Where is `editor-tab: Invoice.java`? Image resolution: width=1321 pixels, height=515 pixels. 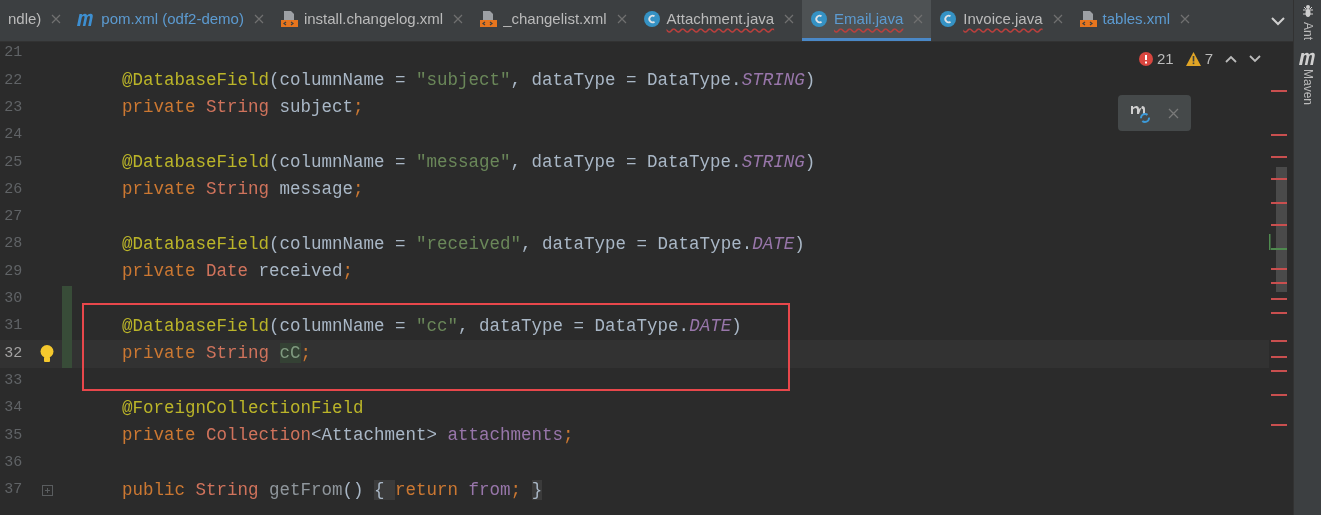
editor-tab: Invoice.java is located at coordinates (1001, 20).